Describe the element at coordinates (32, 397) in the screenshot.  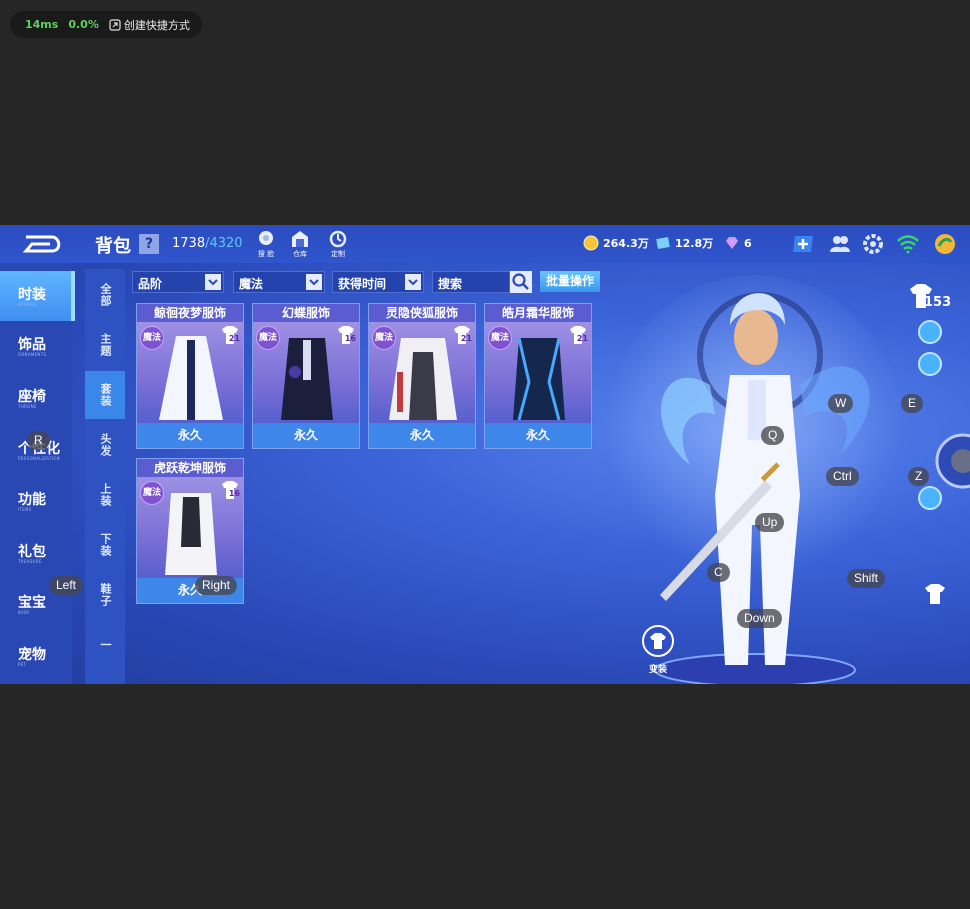
I see `nav-label: 座椅` at that location.